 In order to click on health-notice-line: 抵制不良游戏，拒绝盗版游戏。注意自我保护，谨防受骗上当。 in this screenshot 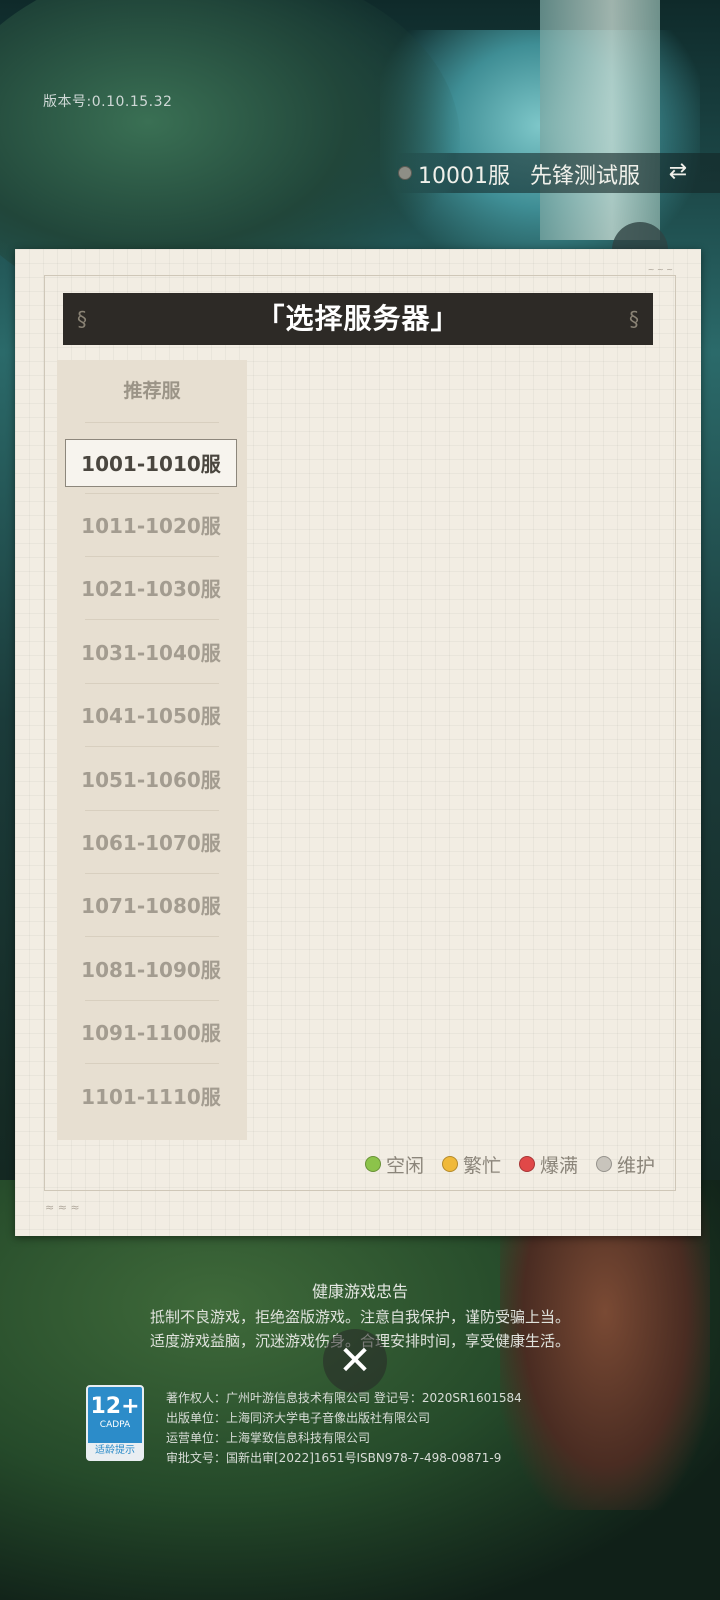, I will do `click(359, 1317)`.